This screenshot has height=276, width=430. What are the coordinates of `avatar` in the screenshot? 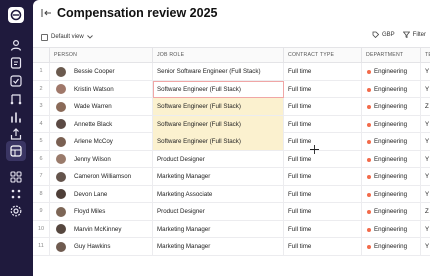 It's located at (61, 176).